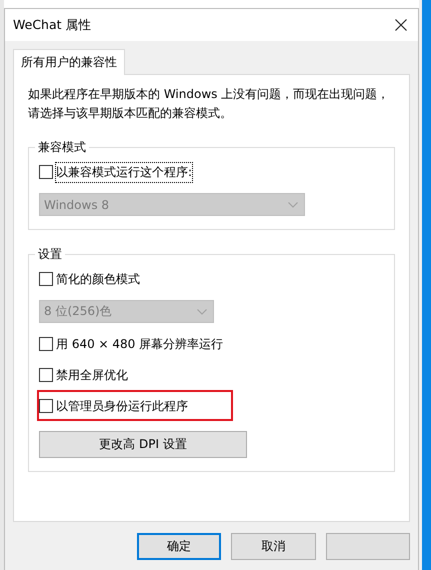 The height and width of the screenshot is (570, 431). What do you see at coordinates (124, 172) in the screenshot?
I see `checkbox-label: 以兼容模式运行这个程序:` at bounding box center [124, 172].